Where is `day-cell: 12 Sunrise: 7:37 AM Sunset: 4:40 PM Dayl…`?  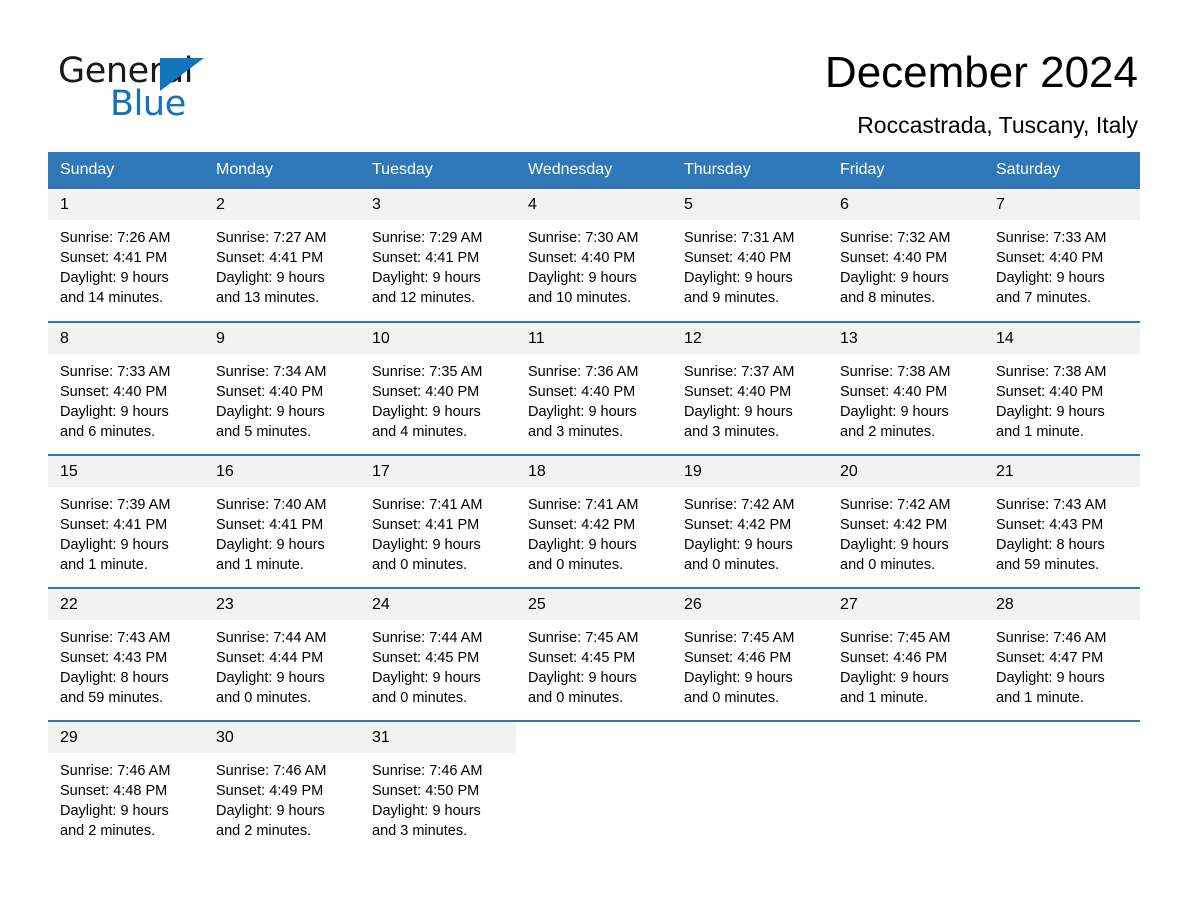
day-cell: 12 Sunrise: 7:37 AM Sunset: 4:40 PM Dayl… is located at coordinates (750, 388).